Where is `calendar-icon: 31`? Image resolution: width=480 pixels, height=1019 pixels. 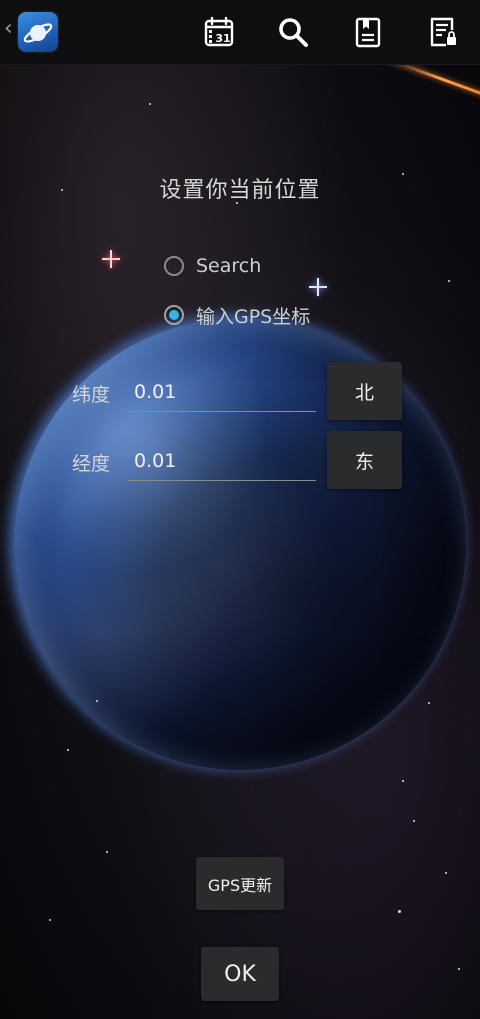 calendar-icon: 31 is located at coordinates (219, 32).